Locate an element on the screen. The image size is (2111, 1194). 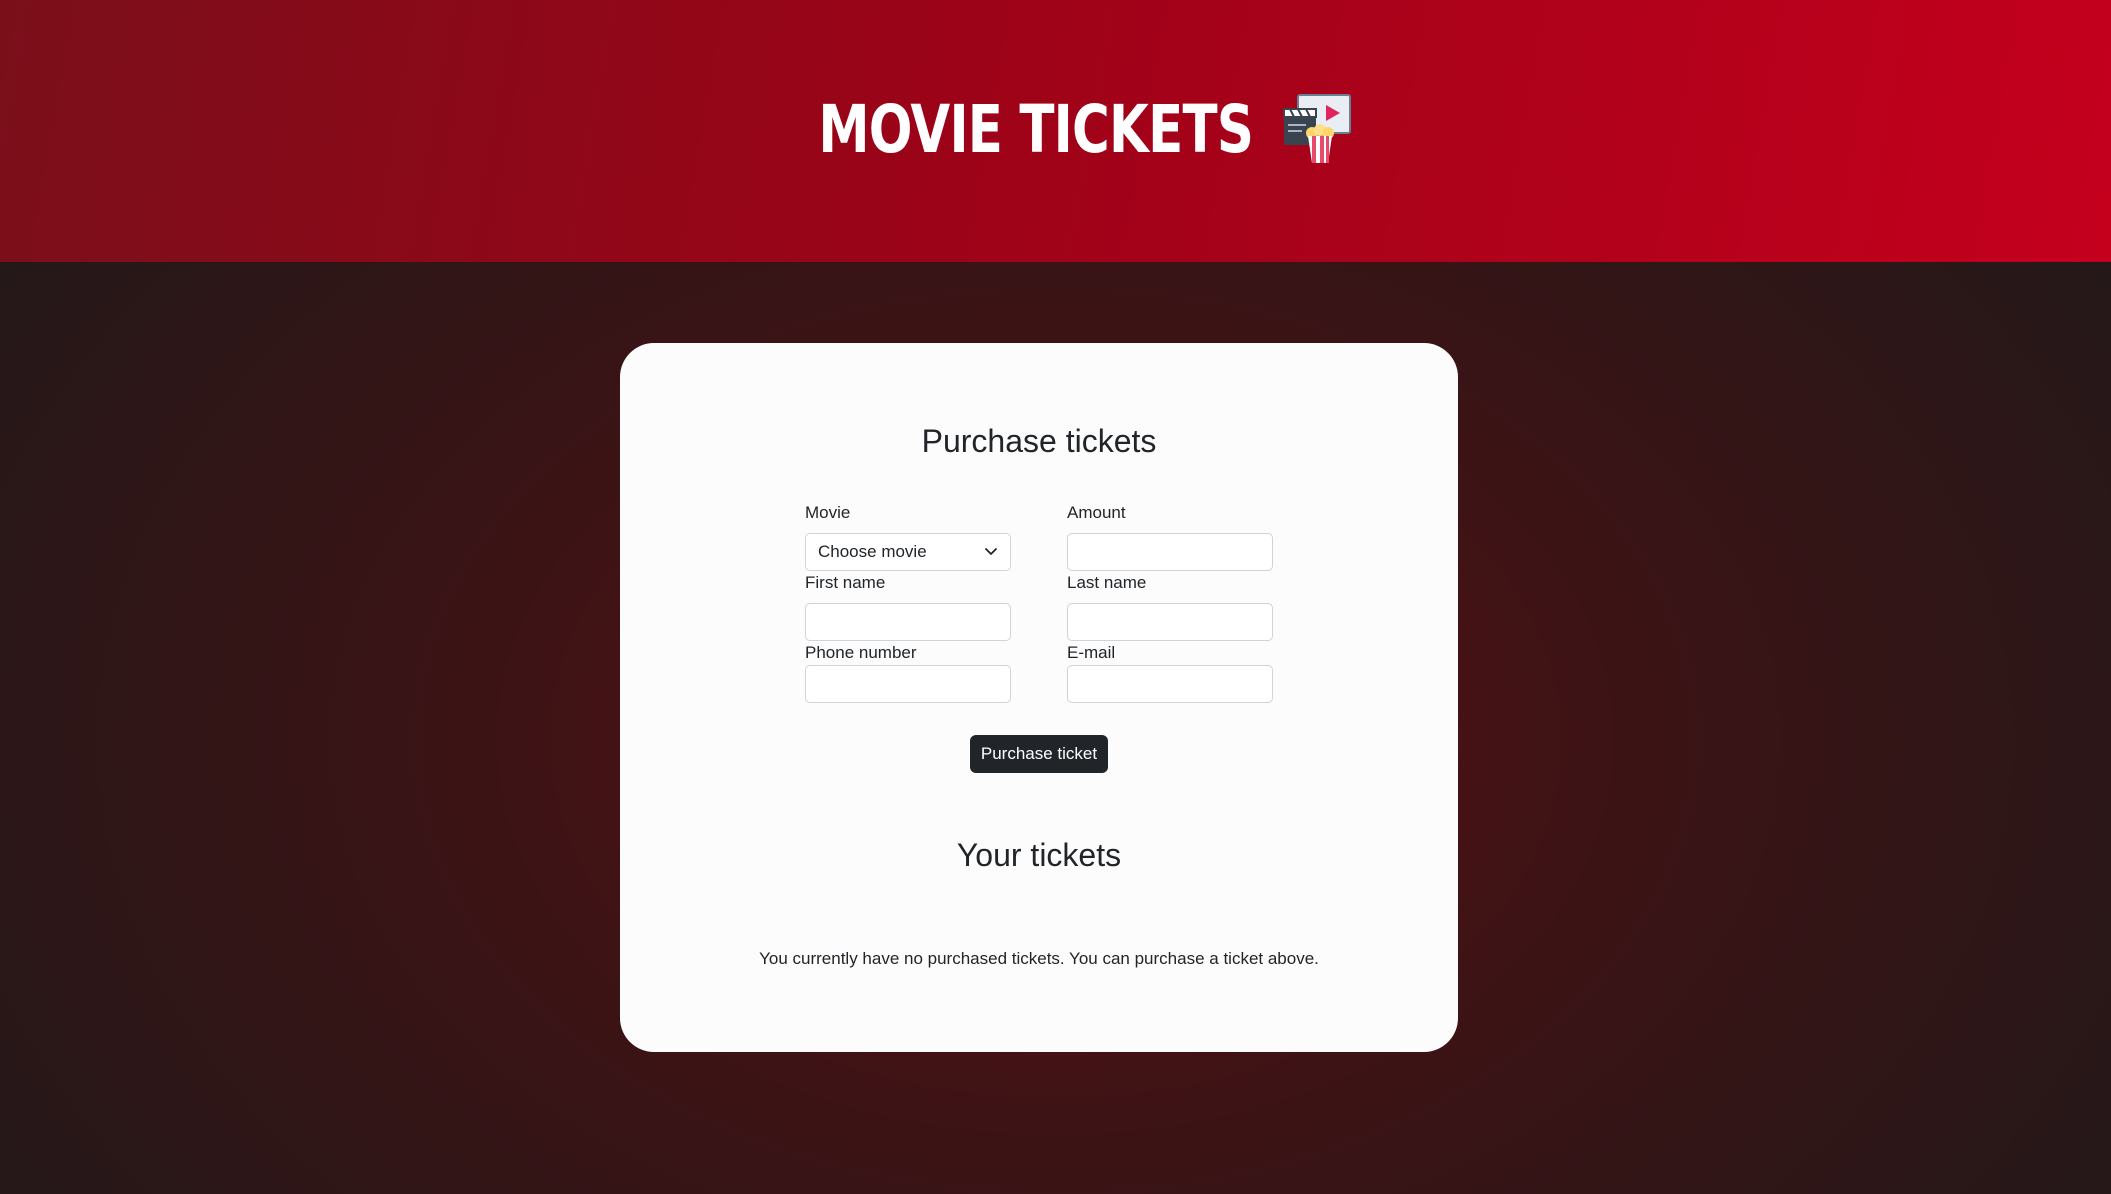
purchase-ticket-button: Purchase ticket is located at coordinates (1039, 754).